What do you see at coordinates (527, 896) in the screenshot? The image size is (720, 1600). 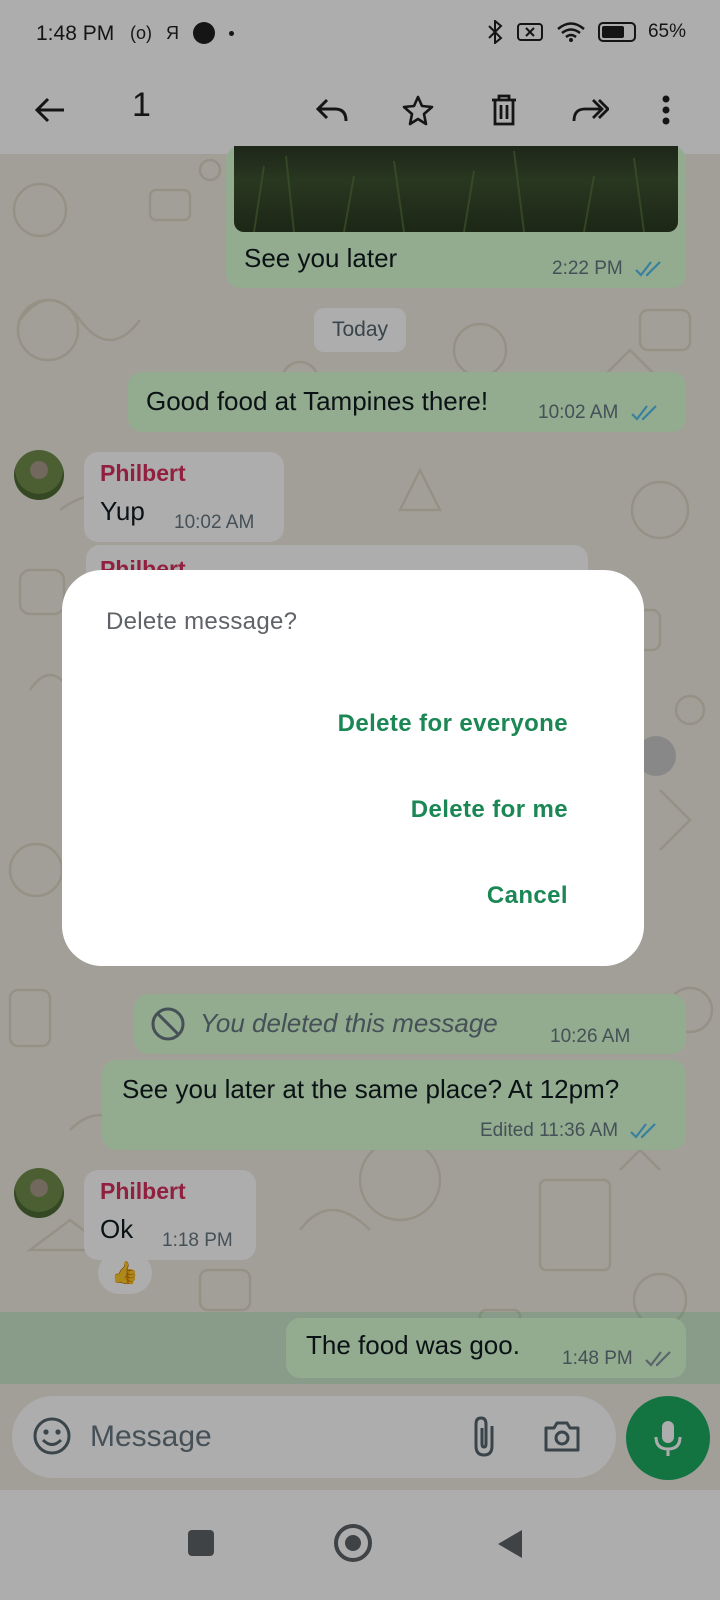 I see `cancel-button: Cancel` at bounding box center [527, 896].